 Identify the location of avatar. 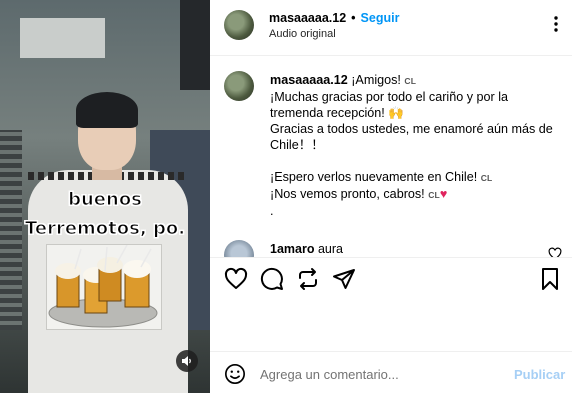
(239, 25).